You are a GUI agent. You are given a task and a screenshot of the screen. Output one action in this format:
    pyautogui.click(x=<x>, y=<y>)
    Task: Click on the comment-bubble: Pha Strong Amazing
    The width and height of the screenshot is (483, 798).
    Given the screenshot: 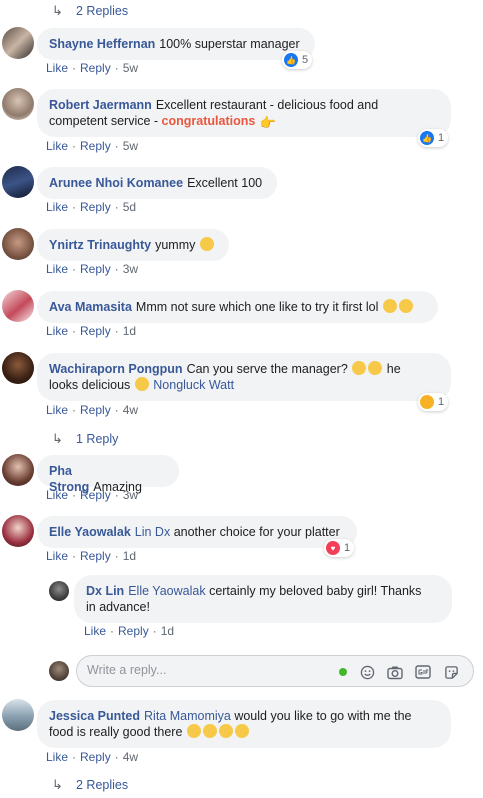 What is the action you would take?
    pyautogui.click(x=108, y=474)
    